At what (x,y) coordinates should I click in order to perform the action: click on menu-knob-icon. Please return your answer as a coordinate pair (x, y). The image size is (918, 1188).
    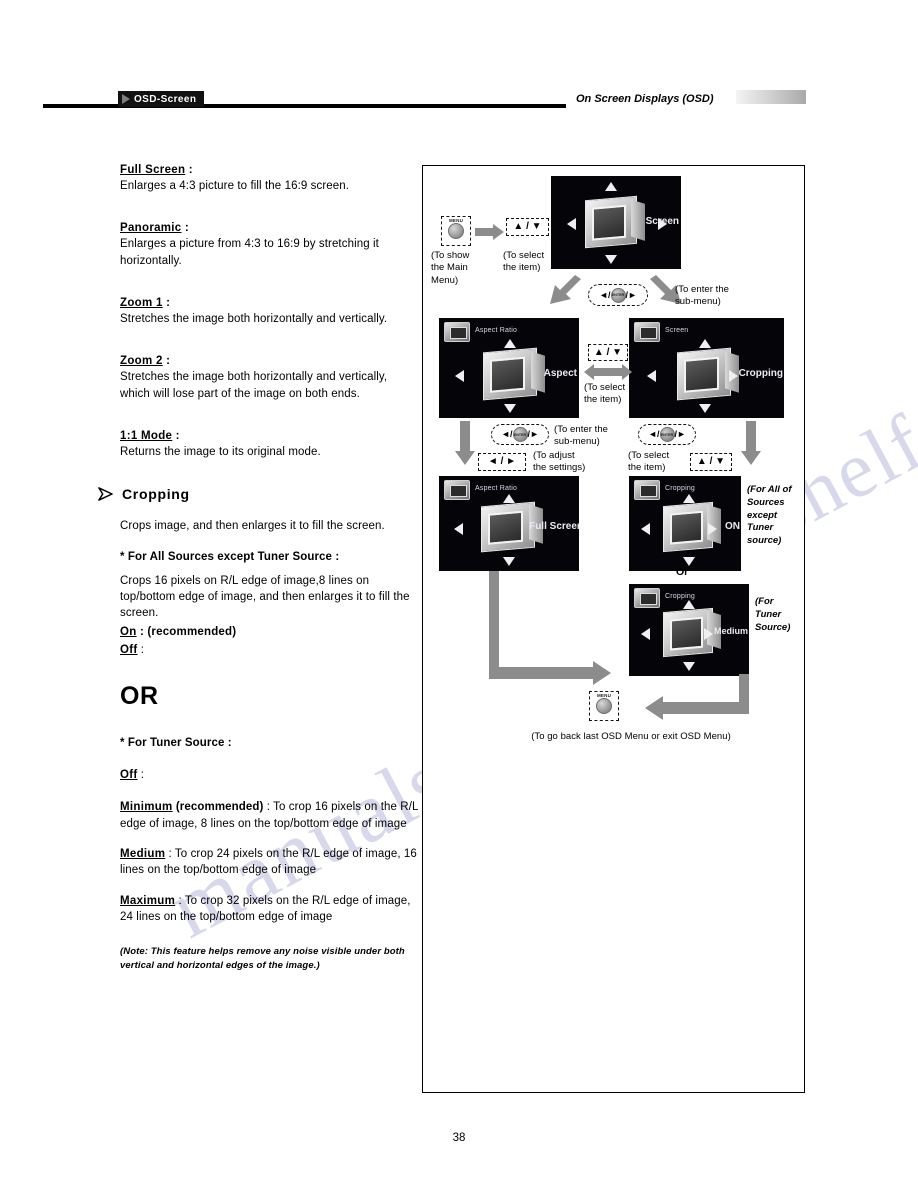
    Looking at the image, I should click on (604, 706).